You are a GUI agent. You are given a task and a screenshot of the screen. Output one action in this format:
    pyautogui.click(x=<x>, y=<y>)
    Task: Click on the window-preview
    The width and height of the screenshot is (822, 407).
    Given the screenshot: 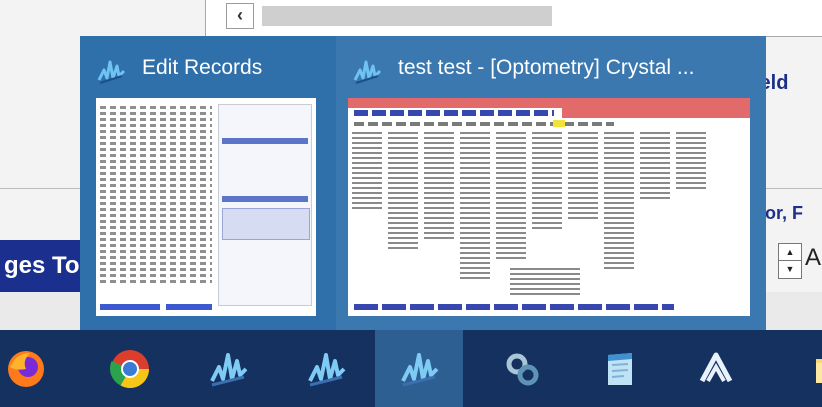 What is the action you would take?
    pyautogui.click(x=206, y=207)
    